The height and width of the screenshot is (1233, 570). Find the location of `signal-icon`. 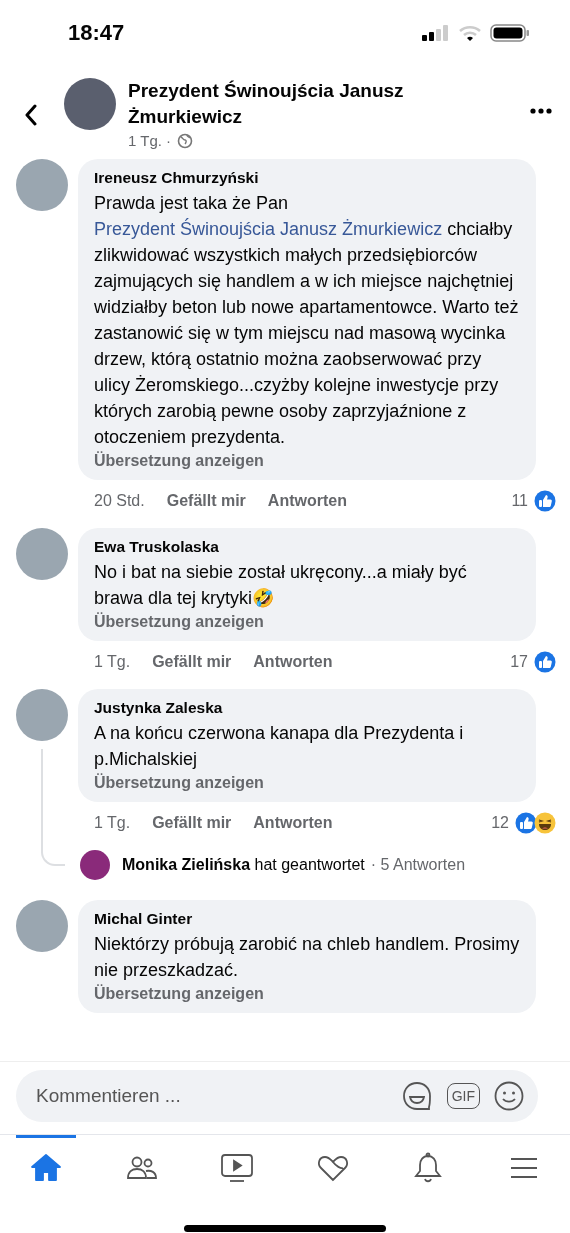

signal-icon is located at coordinates (436, 33).